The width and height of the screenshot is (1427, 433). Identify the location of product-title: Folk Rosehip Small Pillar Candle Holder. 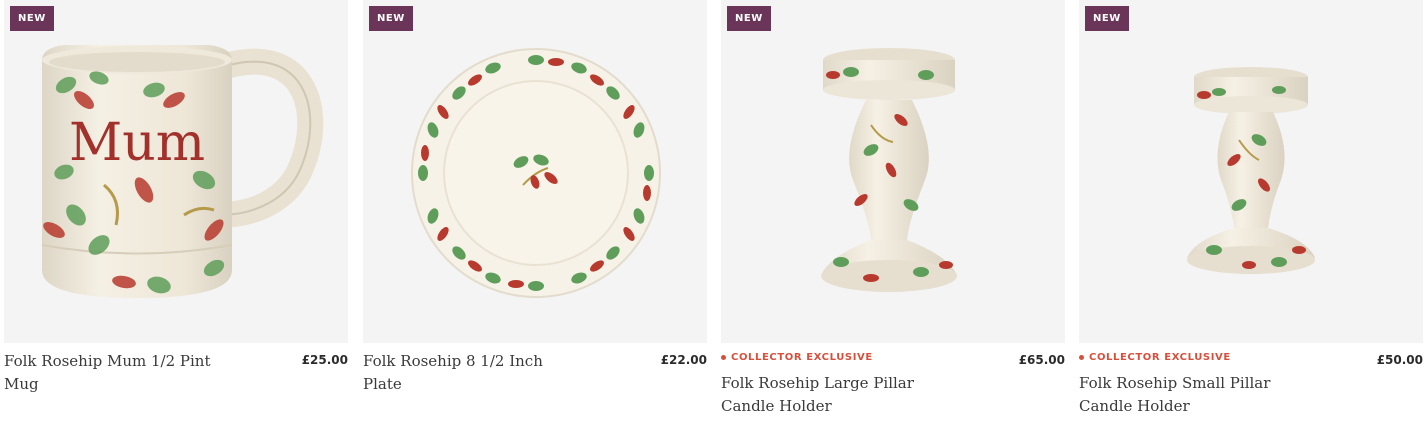
(1179, 395).